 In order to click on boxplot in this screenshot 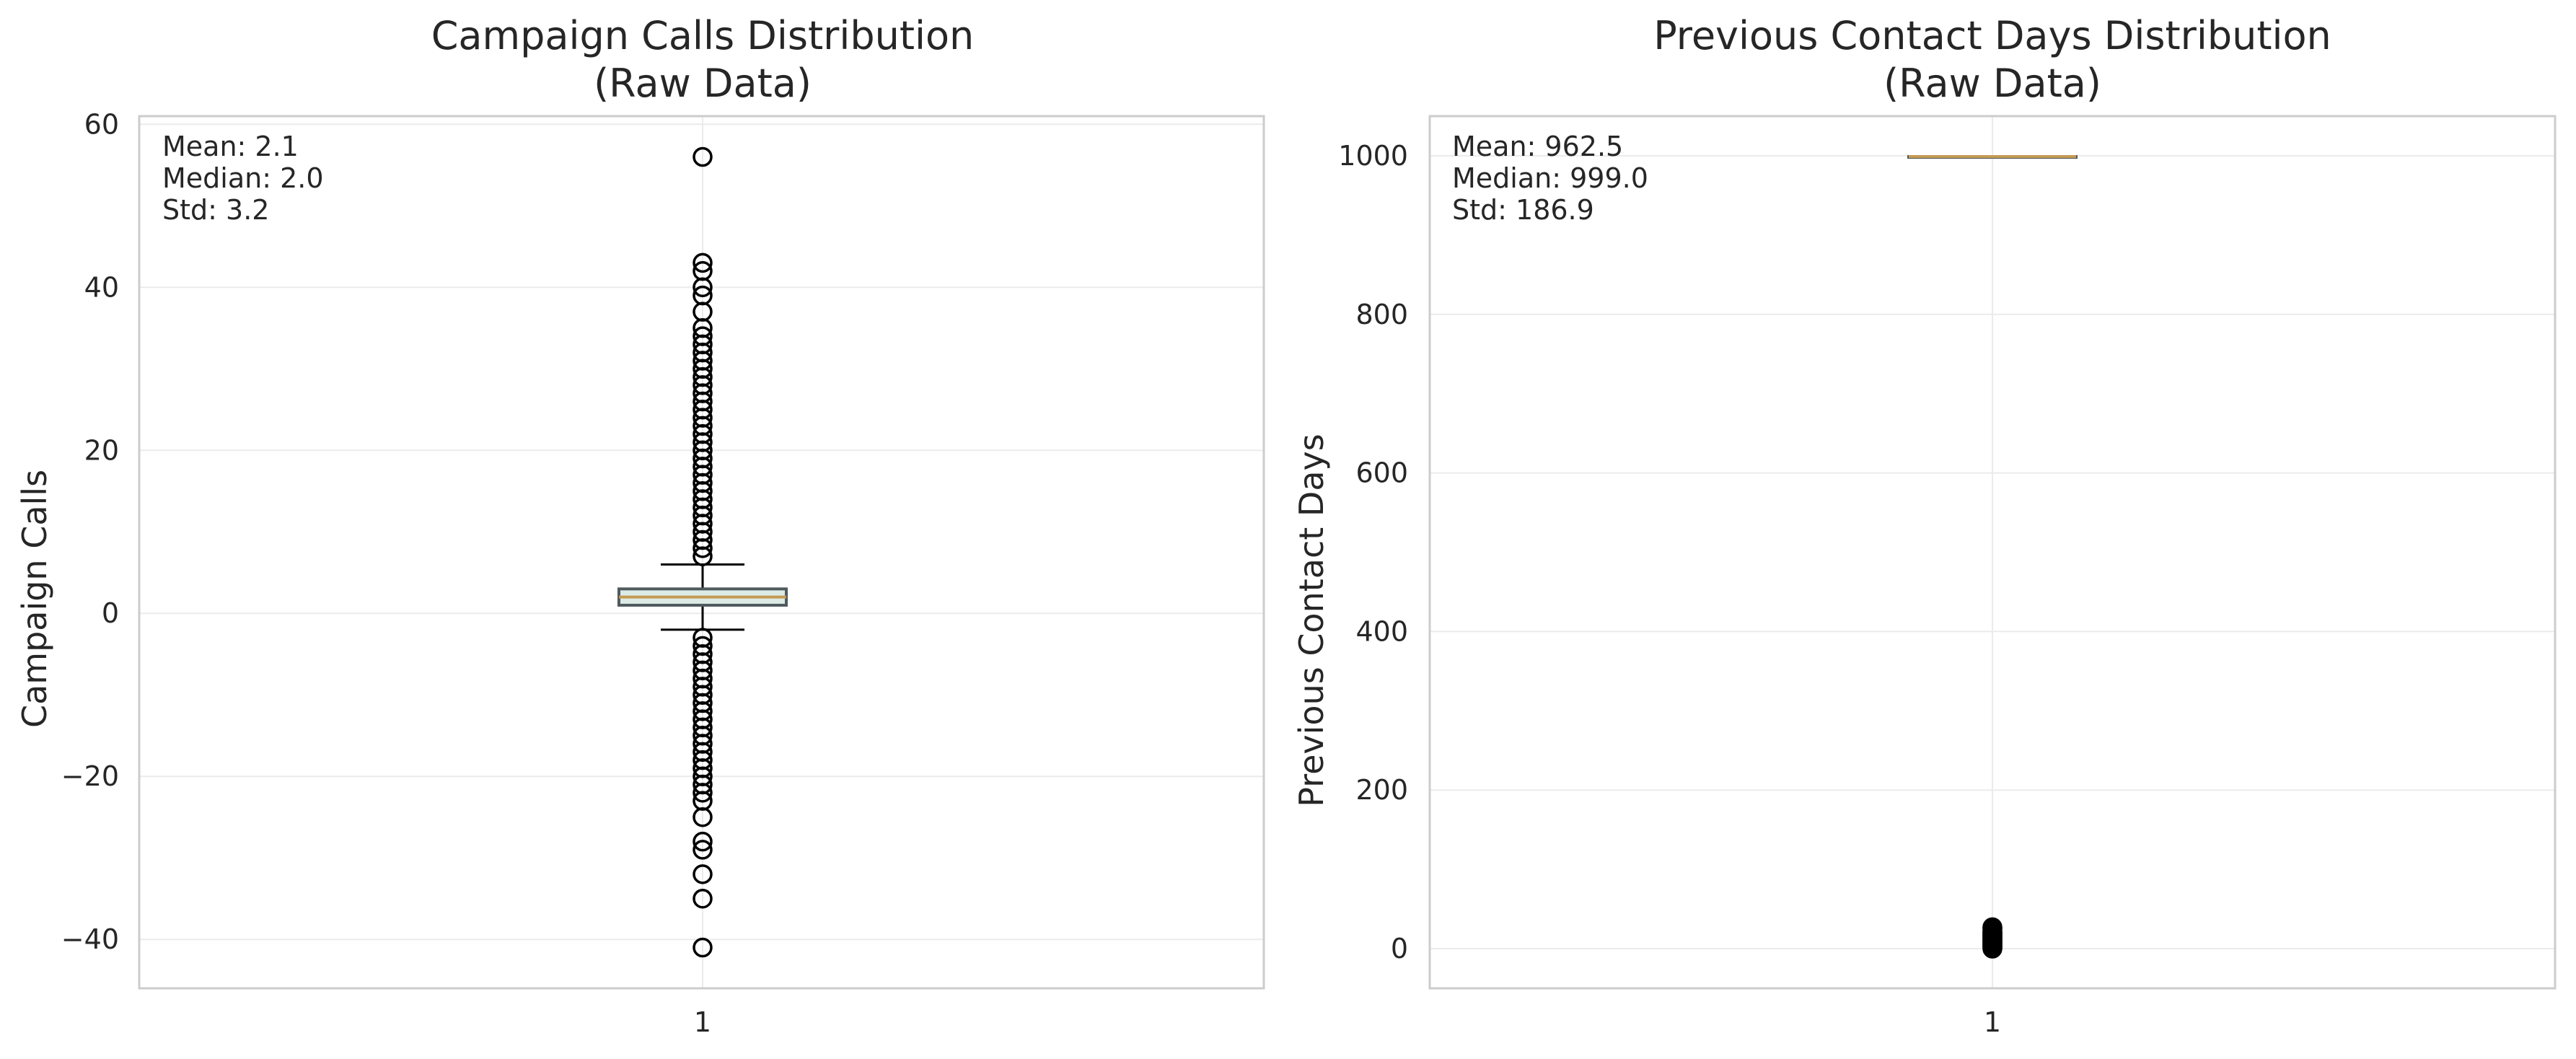, I will do `click(702, 597)`.